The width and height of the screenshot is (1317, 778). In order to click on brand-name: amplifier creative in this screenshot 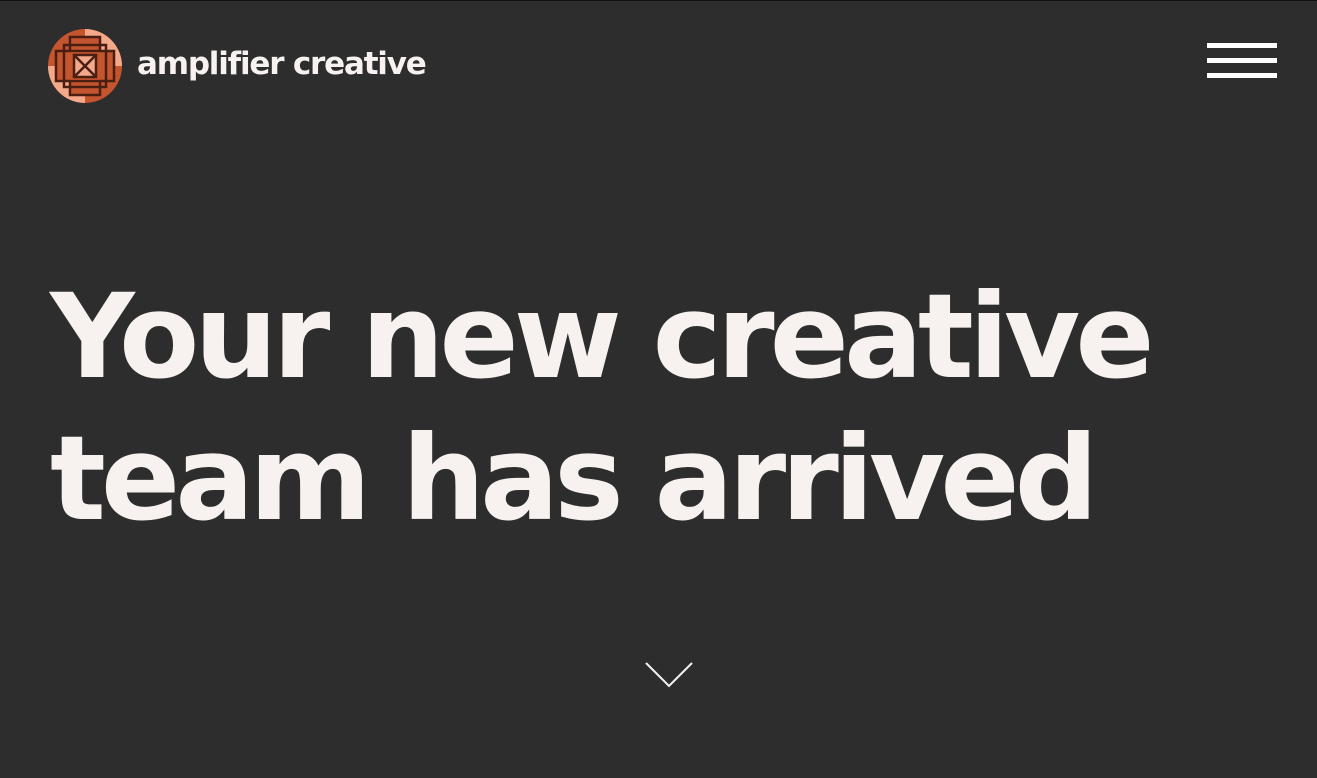, I will do `click(282, 63)`.